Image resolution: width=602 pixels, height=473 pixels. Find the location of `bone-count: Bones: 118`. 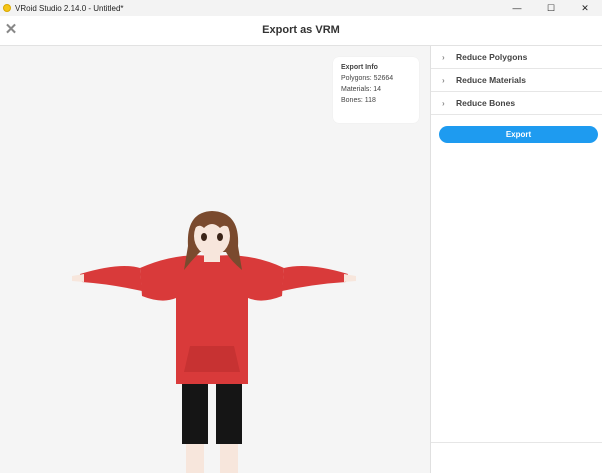

bone-count: Bones: 118 is located at coordinates (358, 100).